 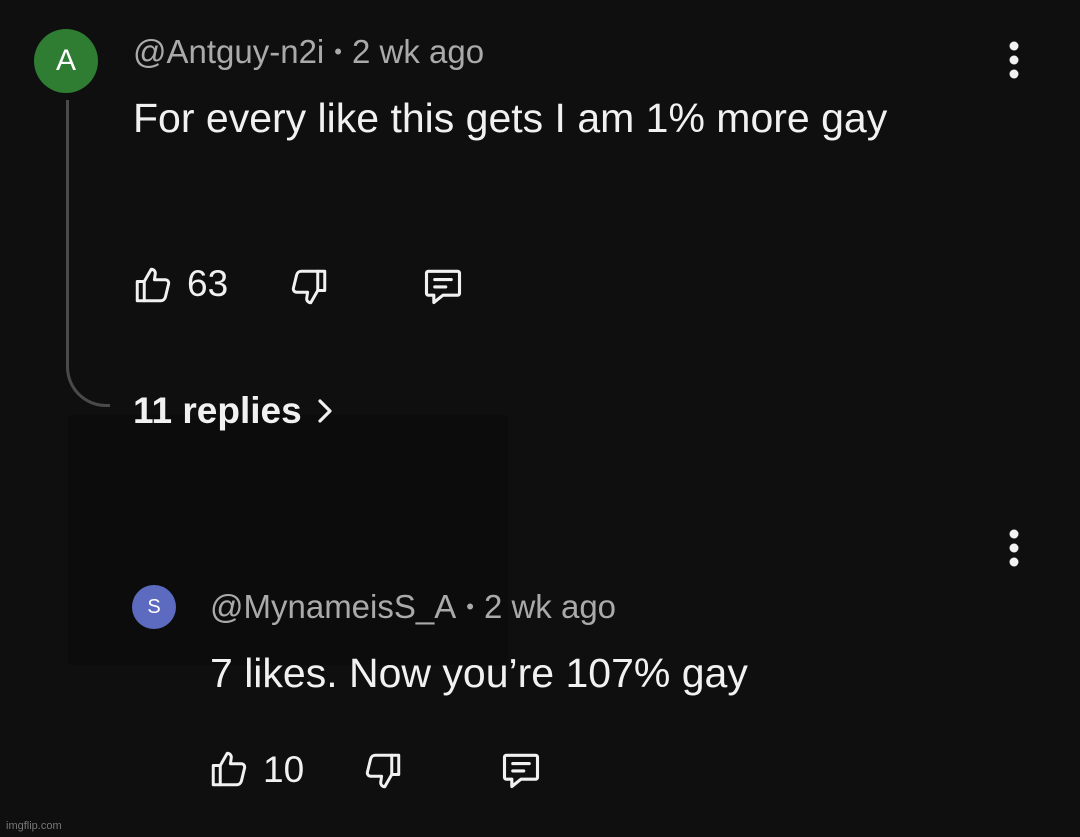 I want to click on avatar-letter: S, so click(x=154, y=606).